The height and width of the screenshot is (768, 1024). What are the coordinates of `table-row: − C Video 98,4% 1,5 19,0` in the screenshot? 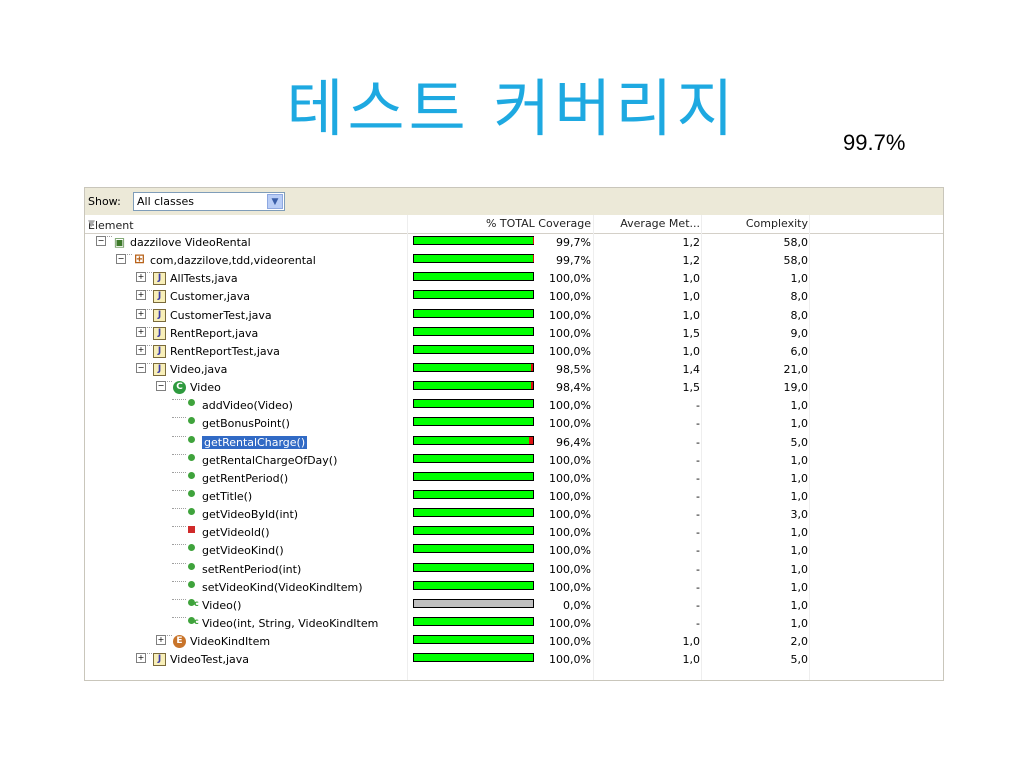 It's located at (514, 388).